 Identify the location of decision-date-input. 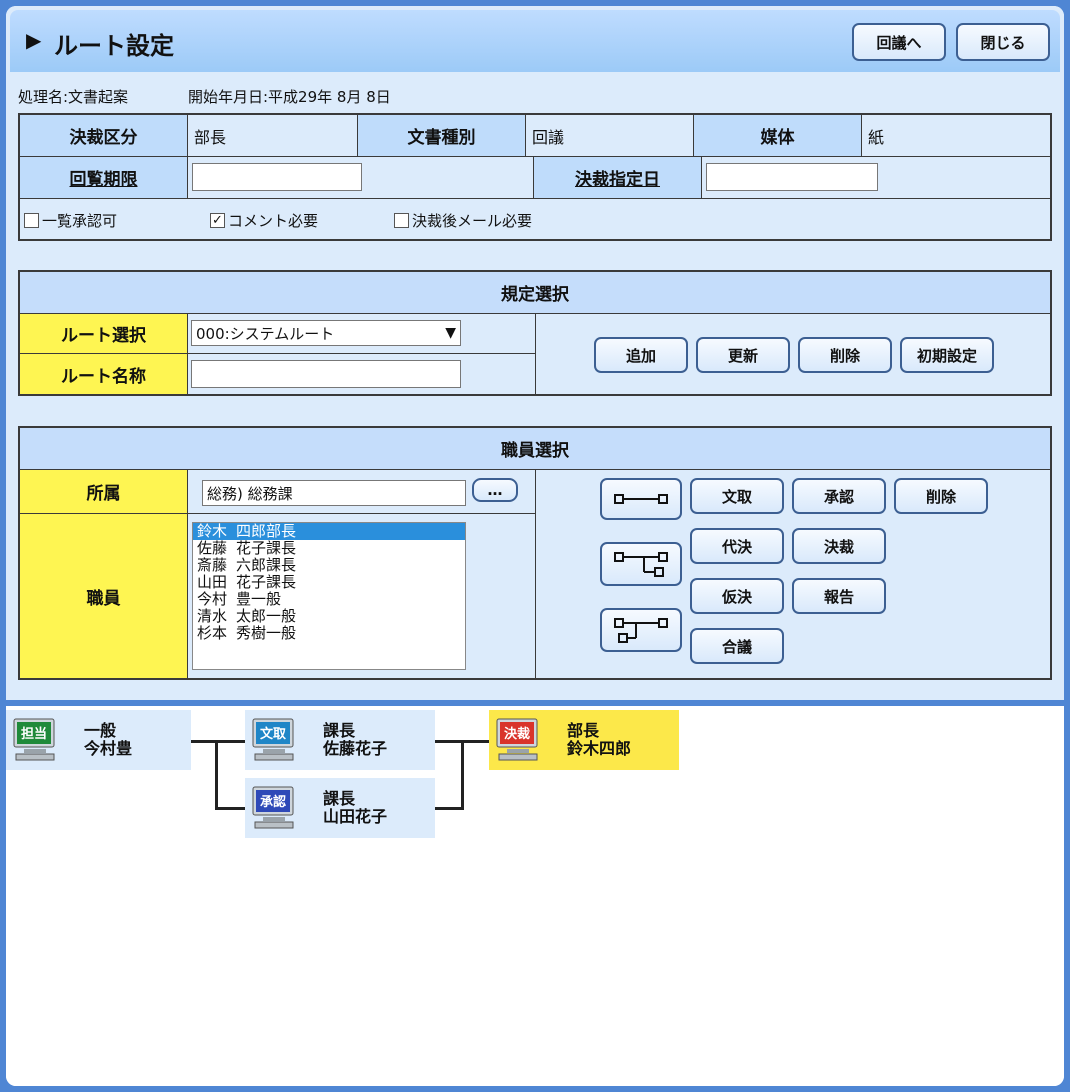
(792, 177).